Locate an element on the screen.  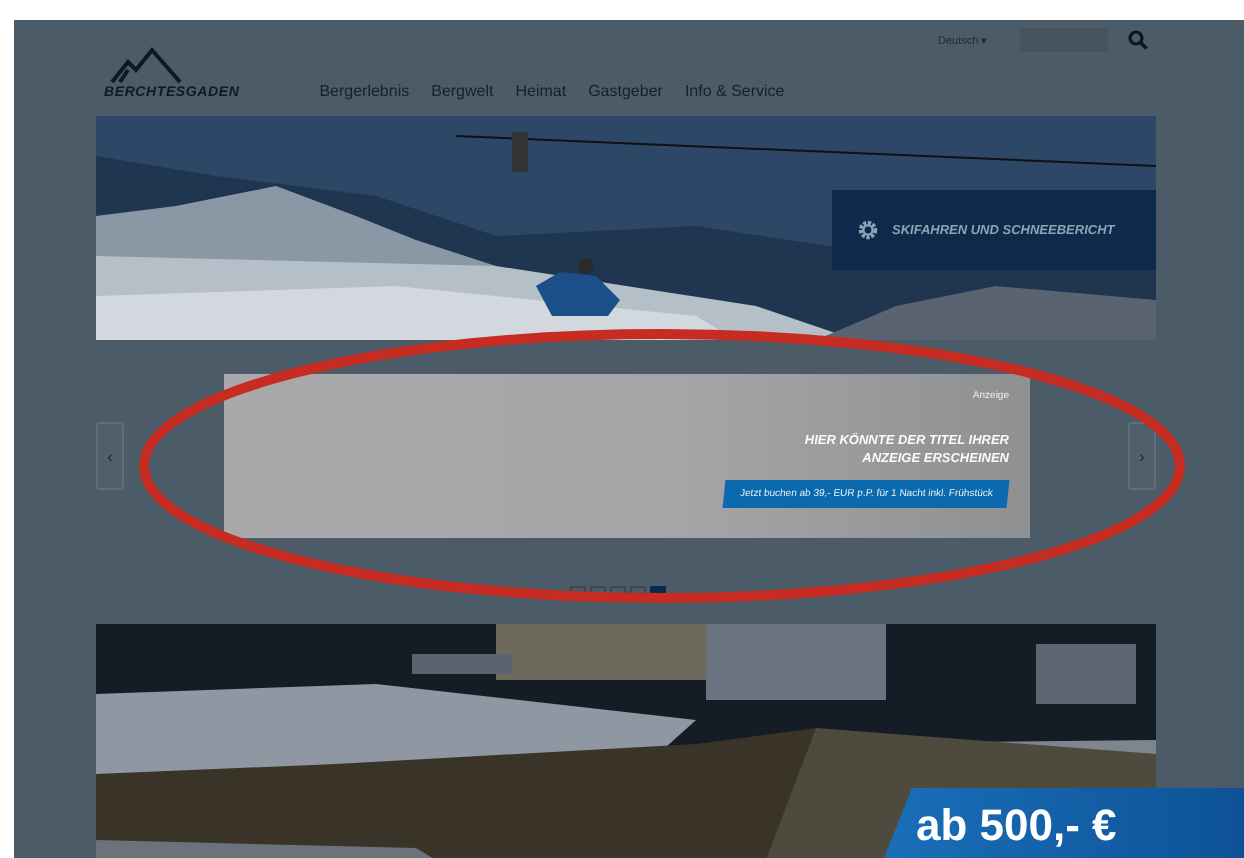
nav-link: Heimat is located at coordinates (541, 91).